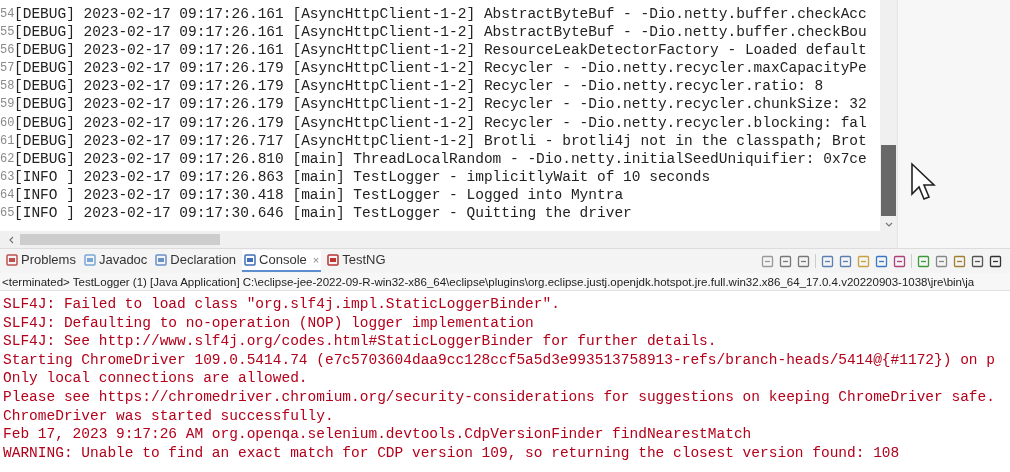  Describe the element at coordinates (7, 105) in the screenshot. I see `line-number: 59` at that location.